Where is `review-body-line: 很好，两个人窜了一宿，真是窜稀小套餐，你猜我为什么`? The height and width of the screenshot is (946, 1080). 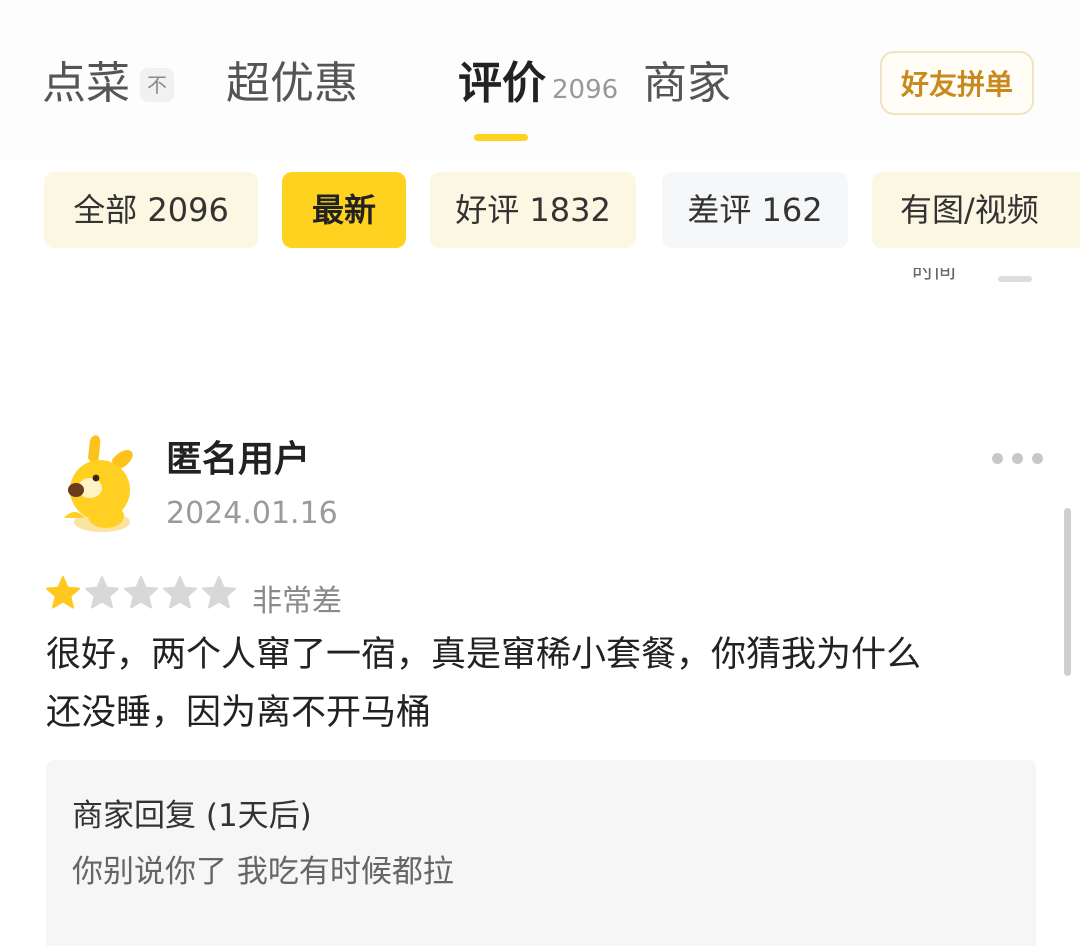 review-body-line: 很好，两个人窜了一宿，真是窜稀小套餐，你猜我为什么 is located at coordinates (484, 655).